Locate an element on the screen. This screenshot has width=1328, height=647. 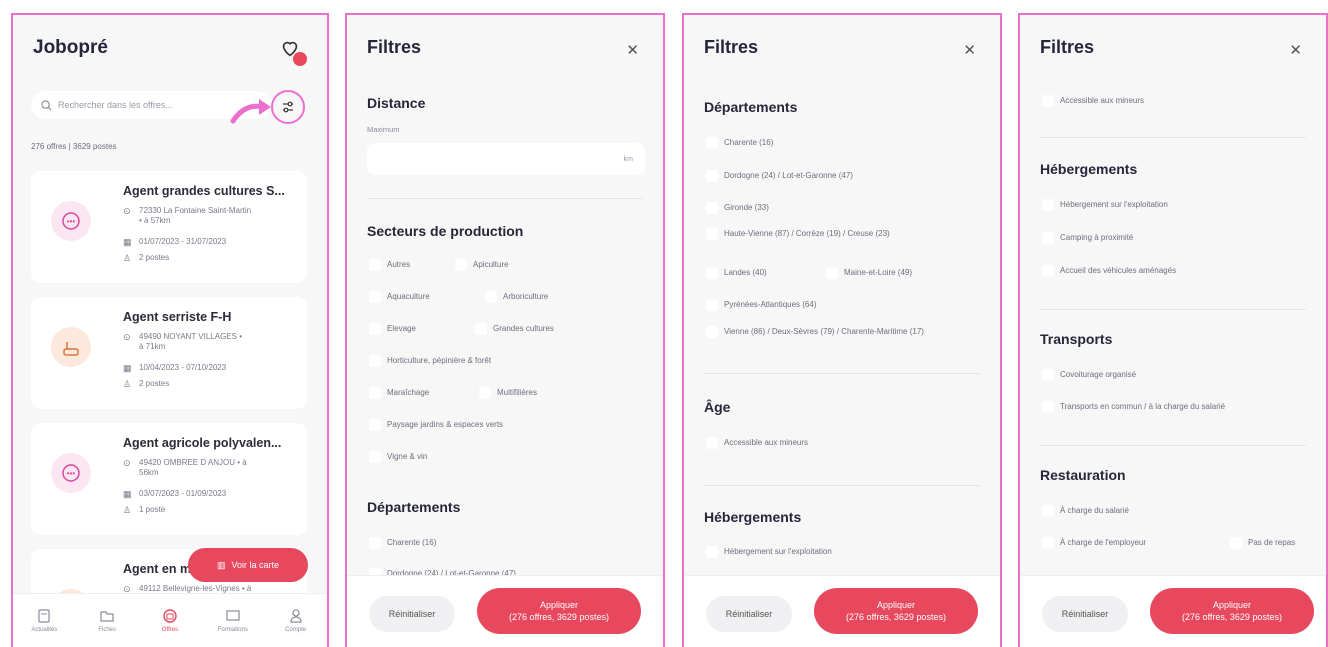
filter-option: Horticulture, pépinière & forêt is located at coordinates (430, 361).